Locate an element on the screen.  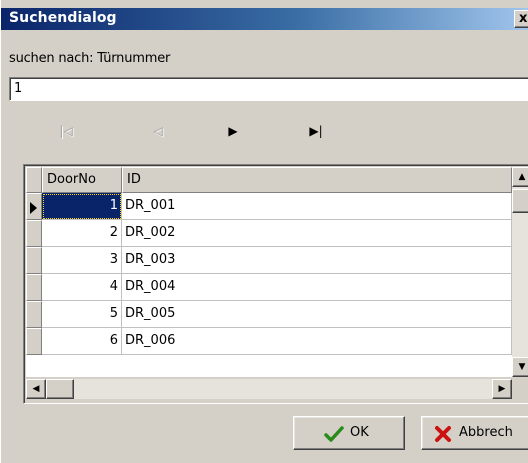
first-record-icon: |◁ is located at coordinates (66, 131).